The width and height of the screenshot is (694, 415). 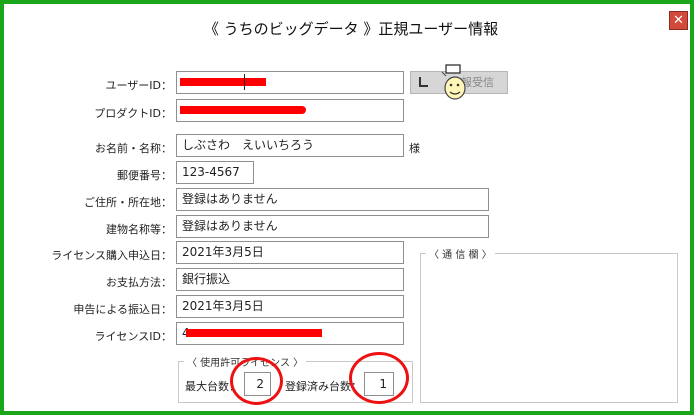 What do you see at coordinates (139, 229) in the screenshot?
I see `building-label: 建物名称等：` at bounding box center [139, 229].